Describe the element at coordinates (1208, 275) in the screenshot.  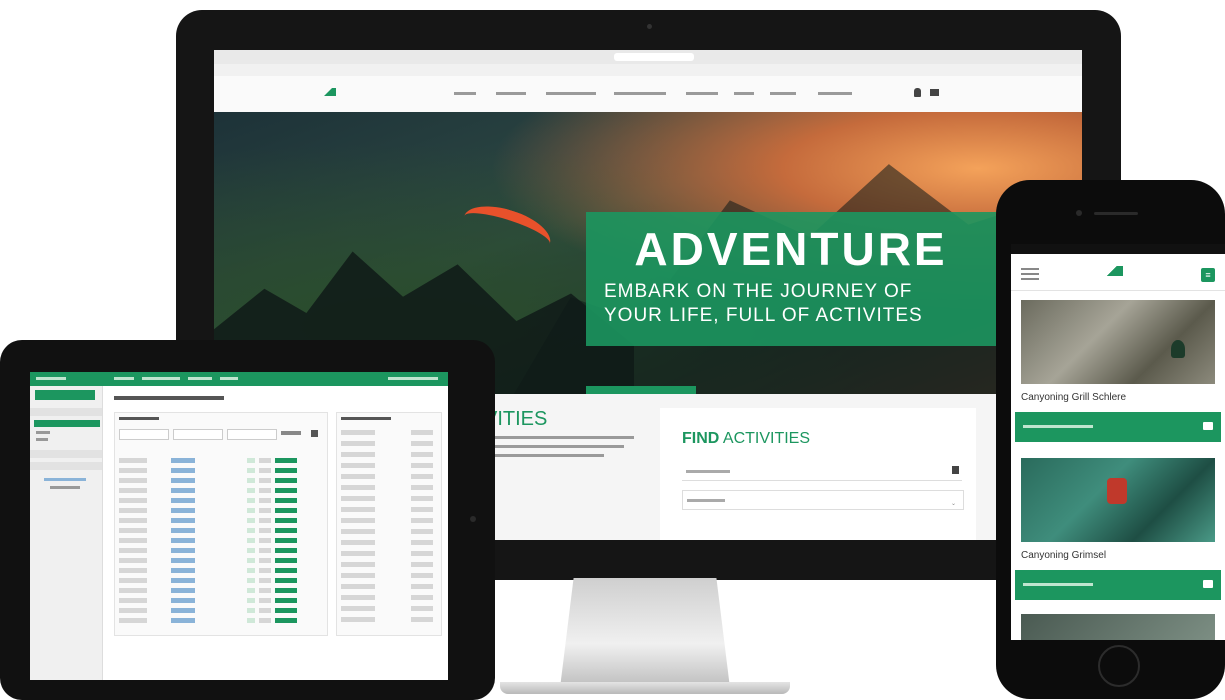
I see `menu-icon: ≡` at that location.